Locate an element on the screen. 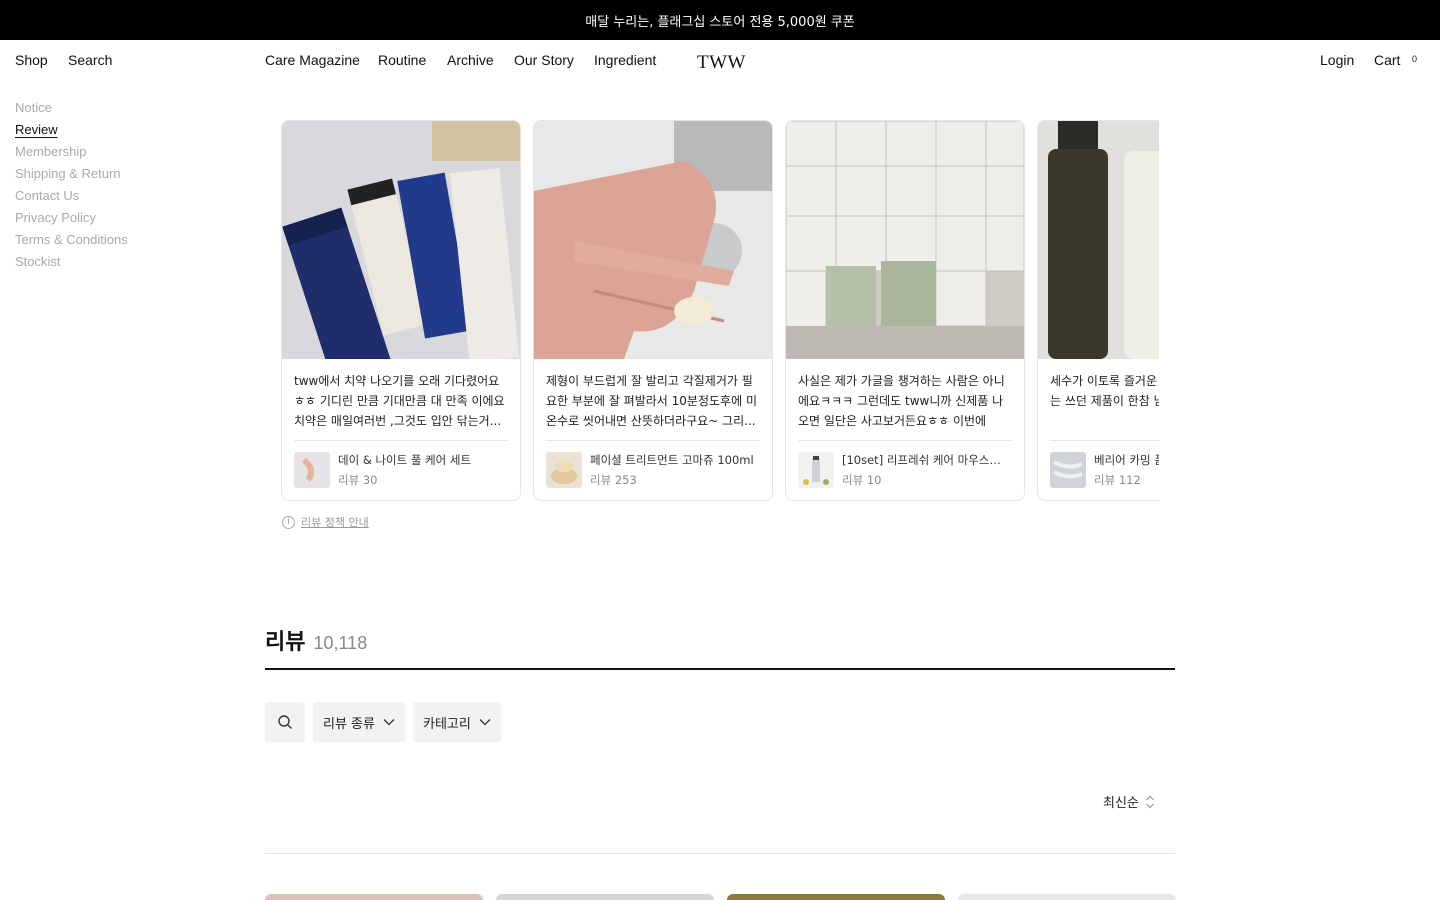 The width and height of the screenshot is (1440, 900). sidebar-item-stockist: Stockist is located at coordinates (71, 265).